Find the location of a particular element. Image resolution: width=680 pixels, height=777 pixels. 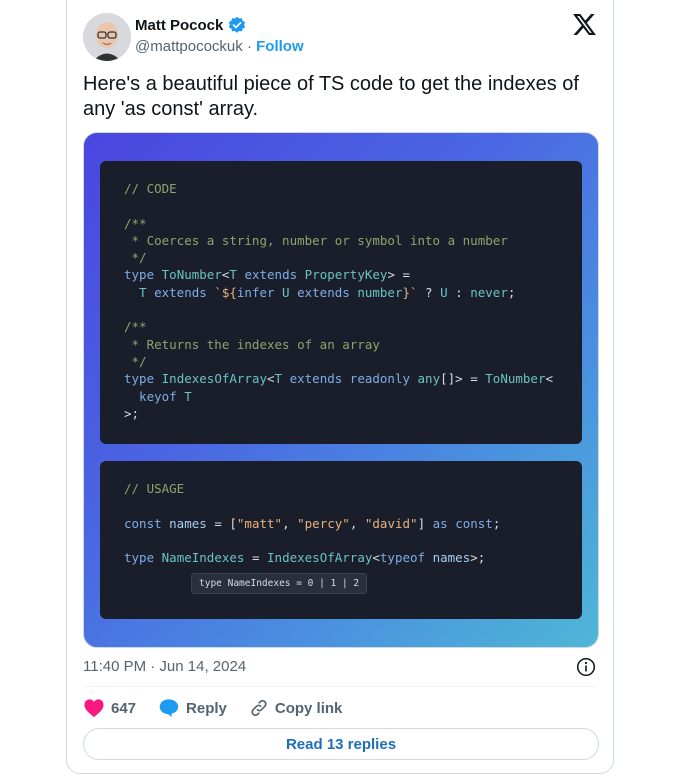

code-line: type ToNumber<T extends PropertyKey> = is located at coordinates (341, 274).